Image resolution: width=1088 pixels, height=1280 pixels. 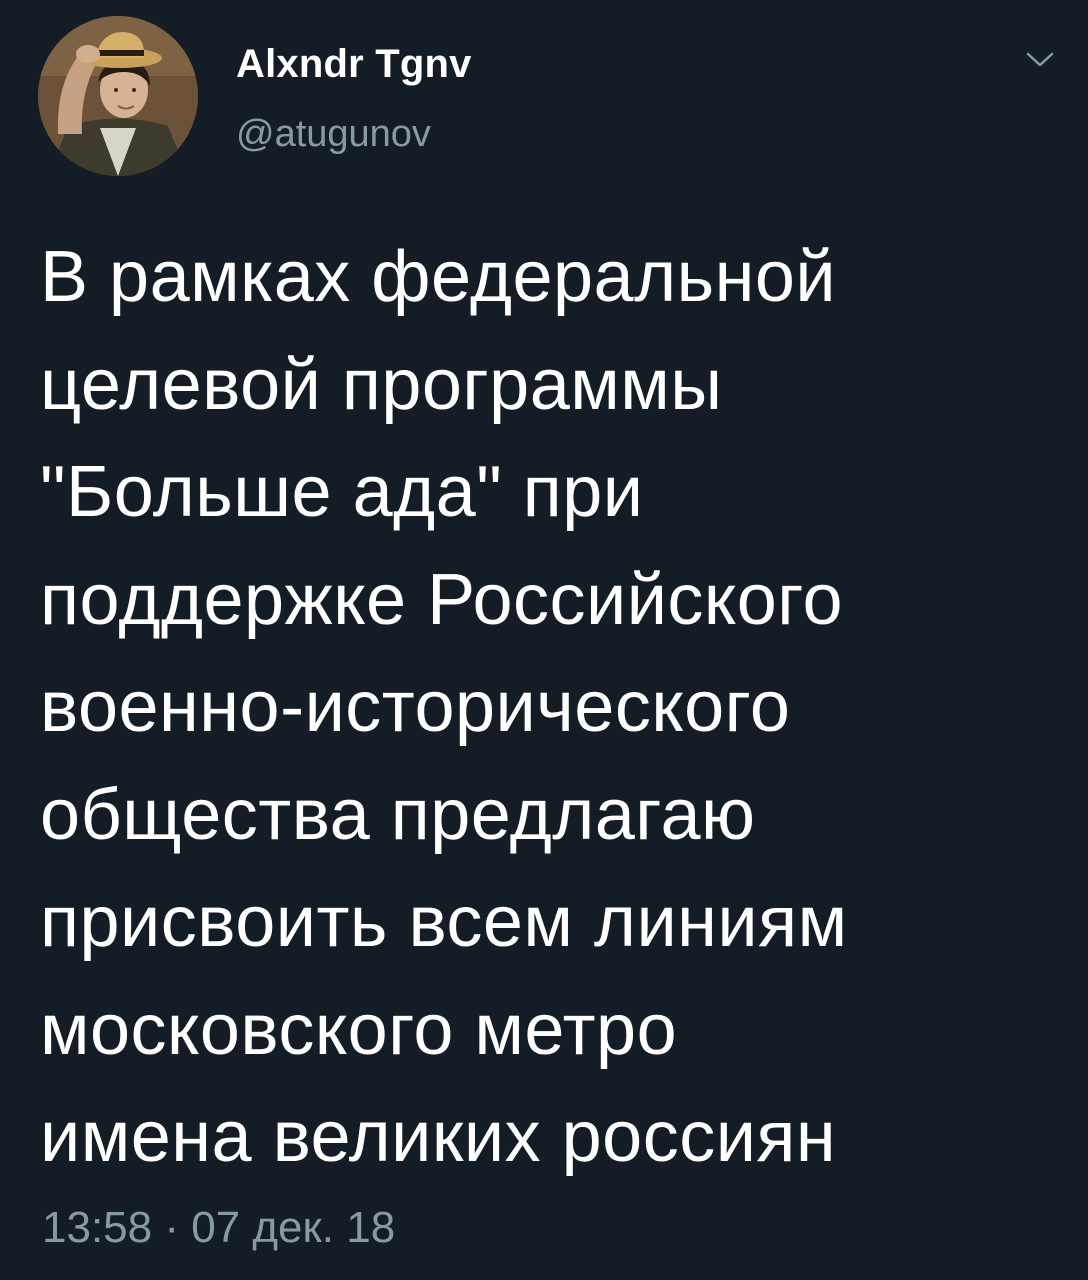 What do you see at coordinates (218, 1228) in the screenshot?
I see `tweet-timestamp: 13:58 · 07 дек. 18` at bounding box center [218, 1228].